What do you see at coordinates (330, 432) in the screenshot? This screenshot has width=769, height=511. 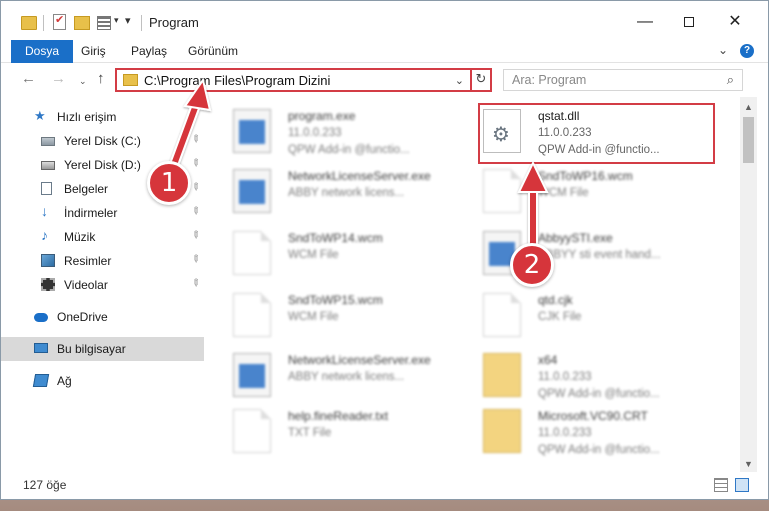 I see `file-item: help.fineReader.txt TXT File` at bounding box center [330, 432].